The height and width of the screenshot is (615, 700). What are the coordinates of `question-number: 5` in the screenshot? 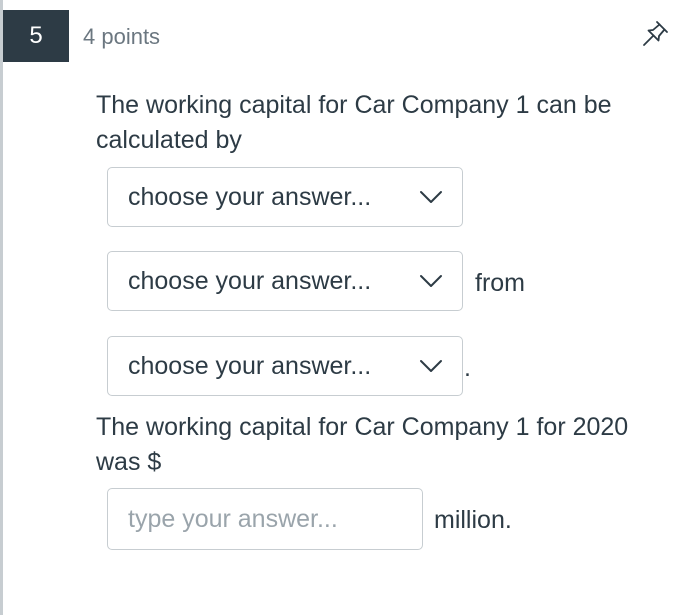 It's located at (36, 35).